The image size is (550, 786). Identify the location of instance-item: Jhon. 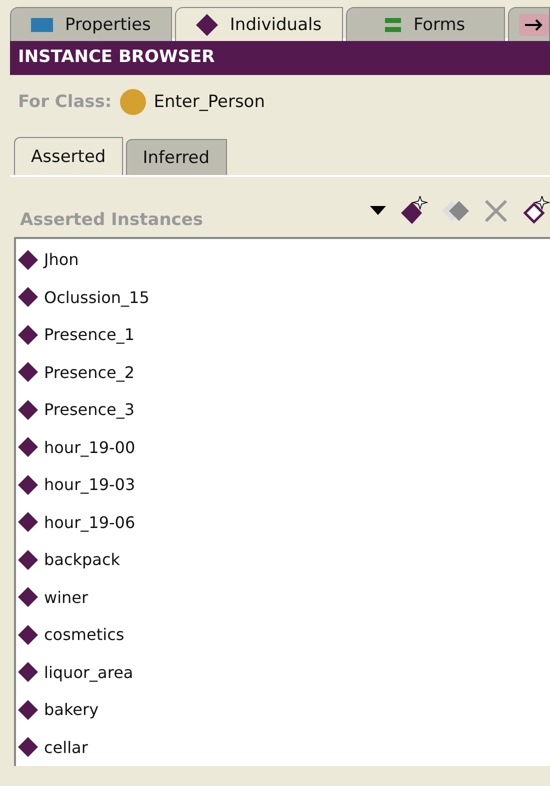
(61, 260).